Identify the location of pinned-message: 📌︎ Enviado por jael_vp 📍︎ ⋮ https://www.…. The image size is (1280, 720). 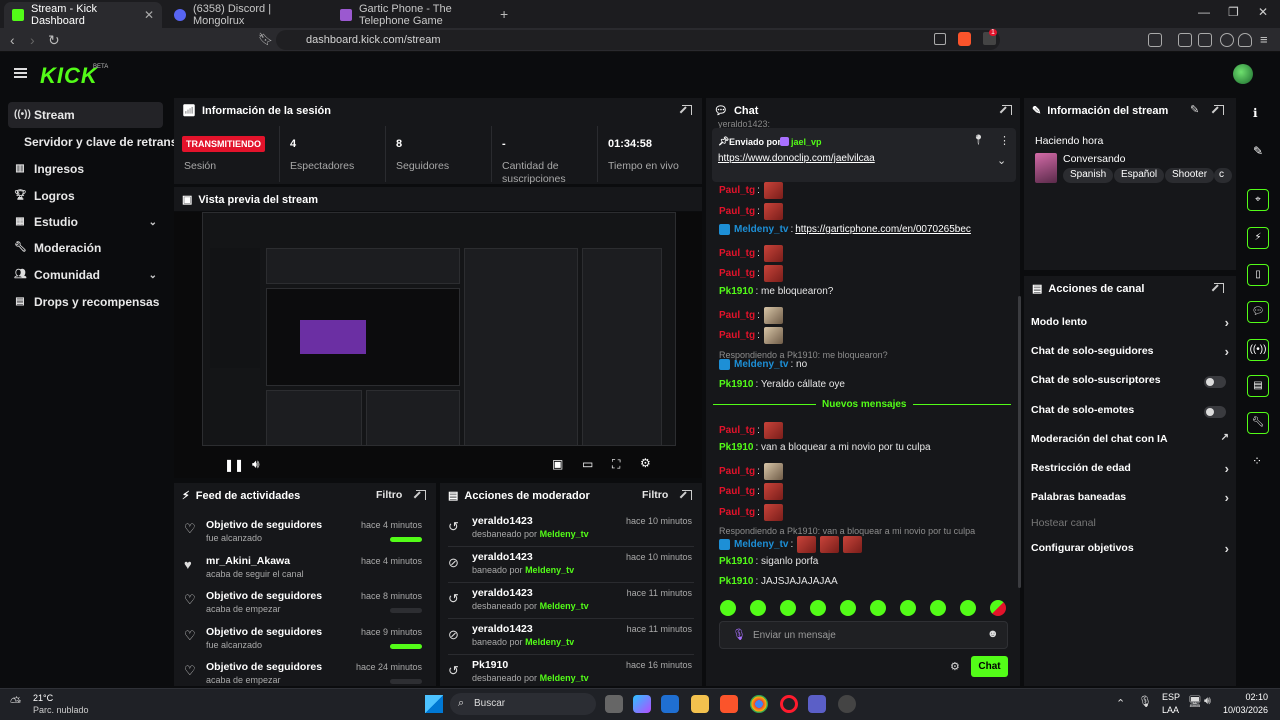
(864, 155).